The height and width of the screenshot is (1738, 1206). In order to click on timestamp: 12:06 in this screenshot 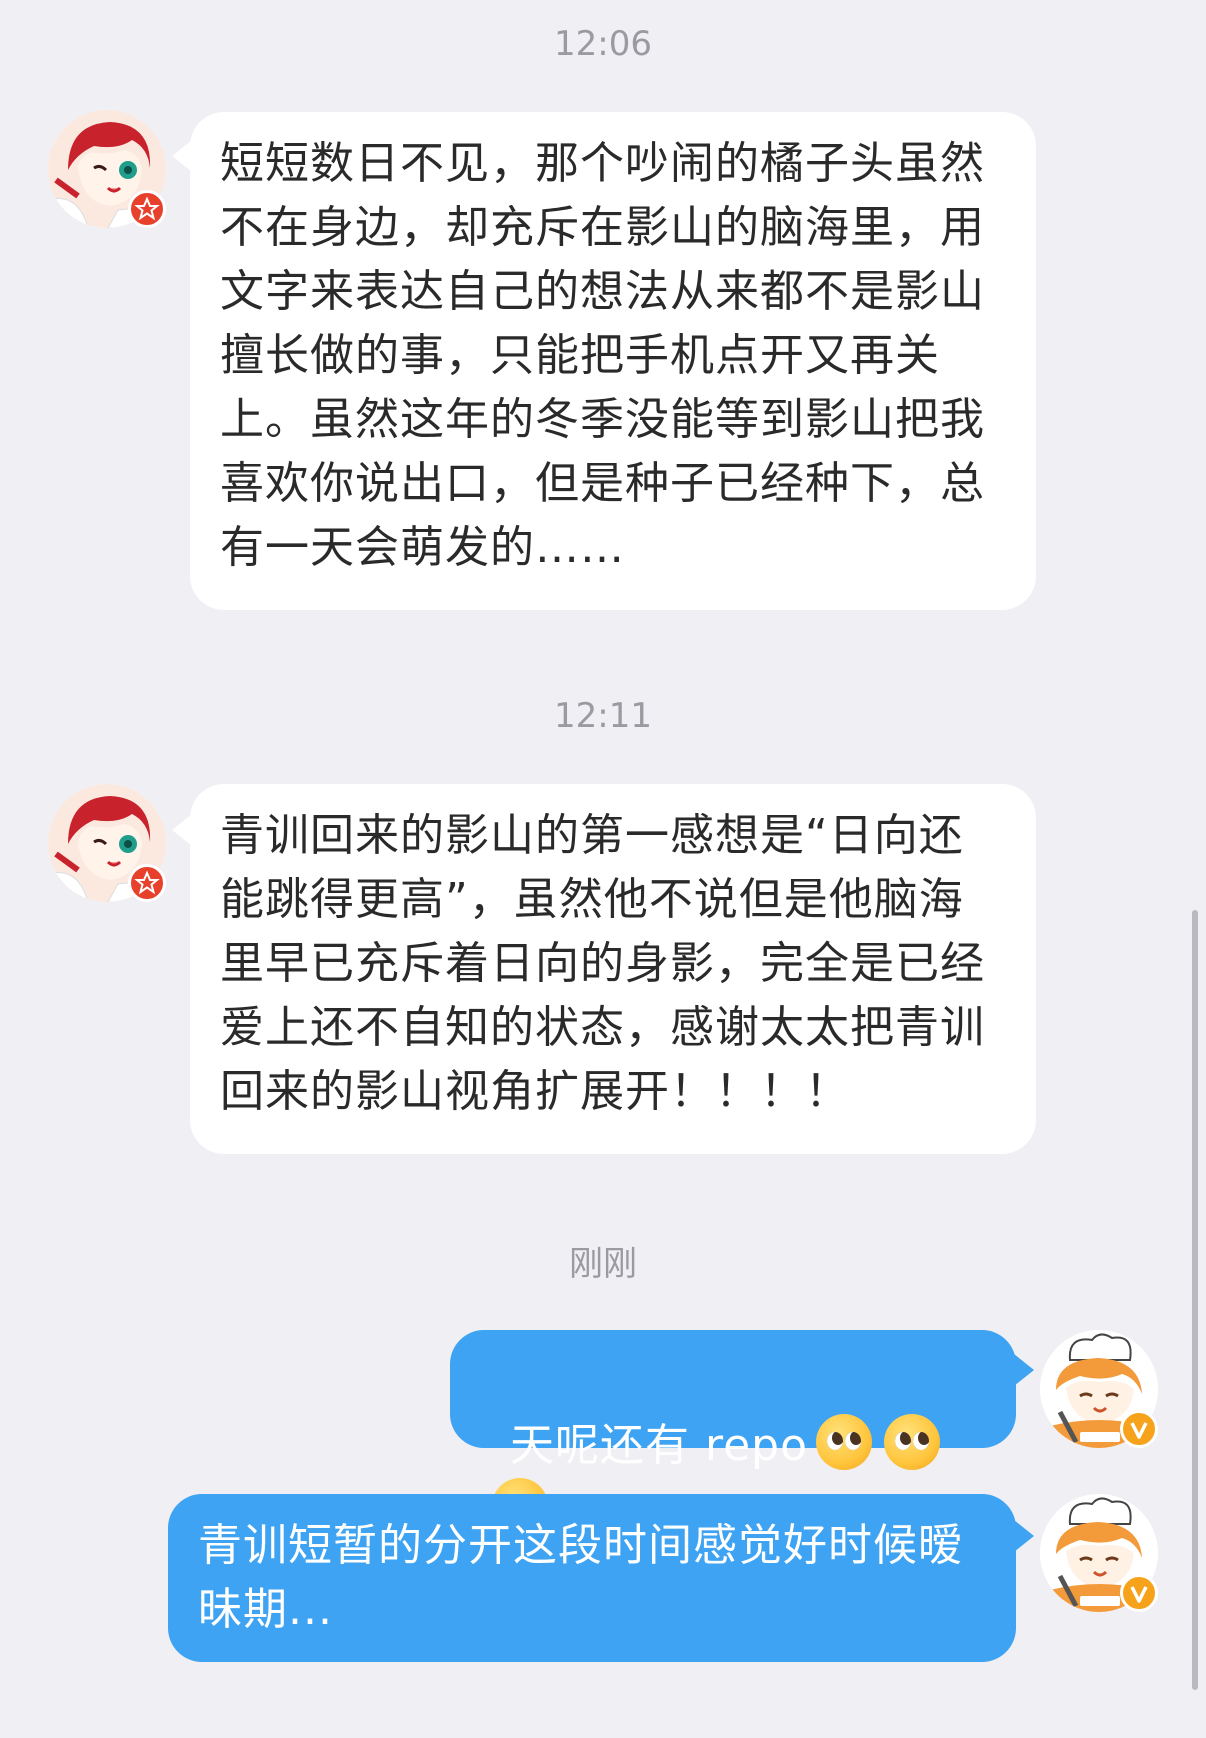, I will do `click(603, 44)`.